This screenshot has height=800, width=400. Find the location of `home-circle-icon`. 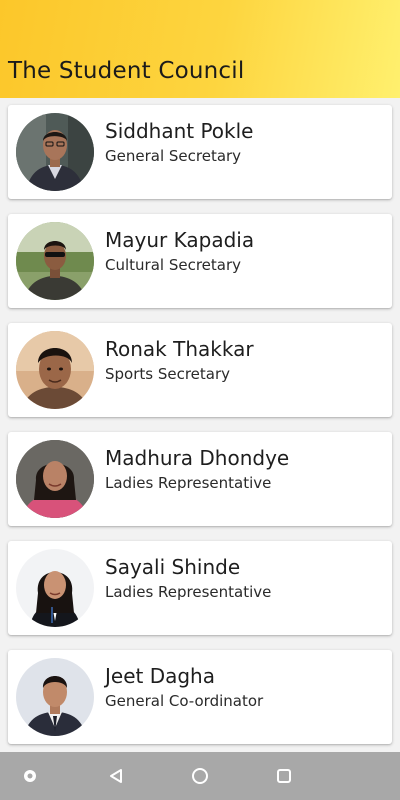

home-circle-icon is located at coordinates (200, 776).